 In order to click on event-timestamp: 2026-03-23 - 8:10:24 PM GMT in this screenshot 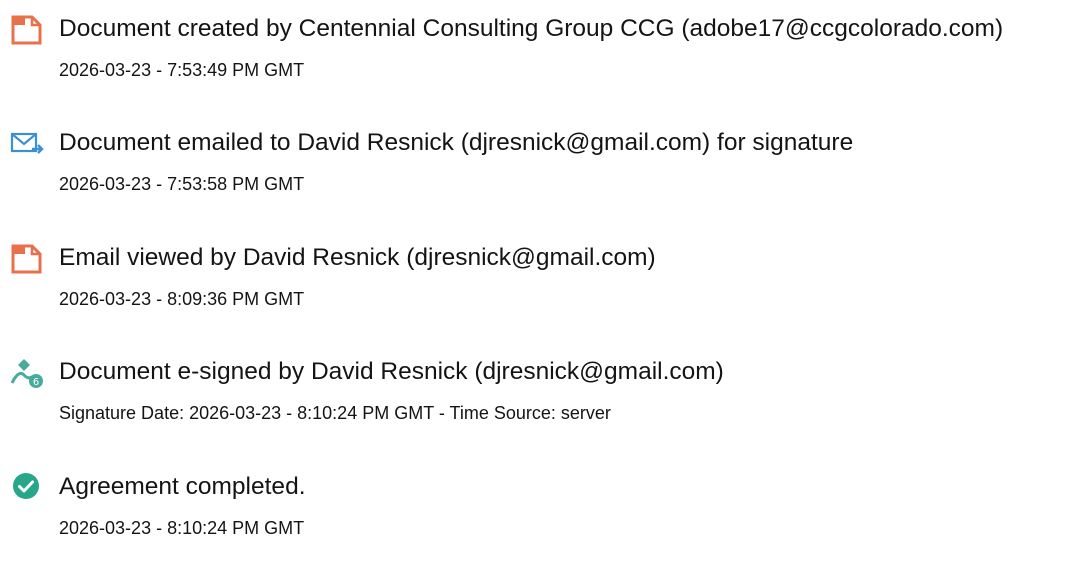, I will do `click(182, 528)`.